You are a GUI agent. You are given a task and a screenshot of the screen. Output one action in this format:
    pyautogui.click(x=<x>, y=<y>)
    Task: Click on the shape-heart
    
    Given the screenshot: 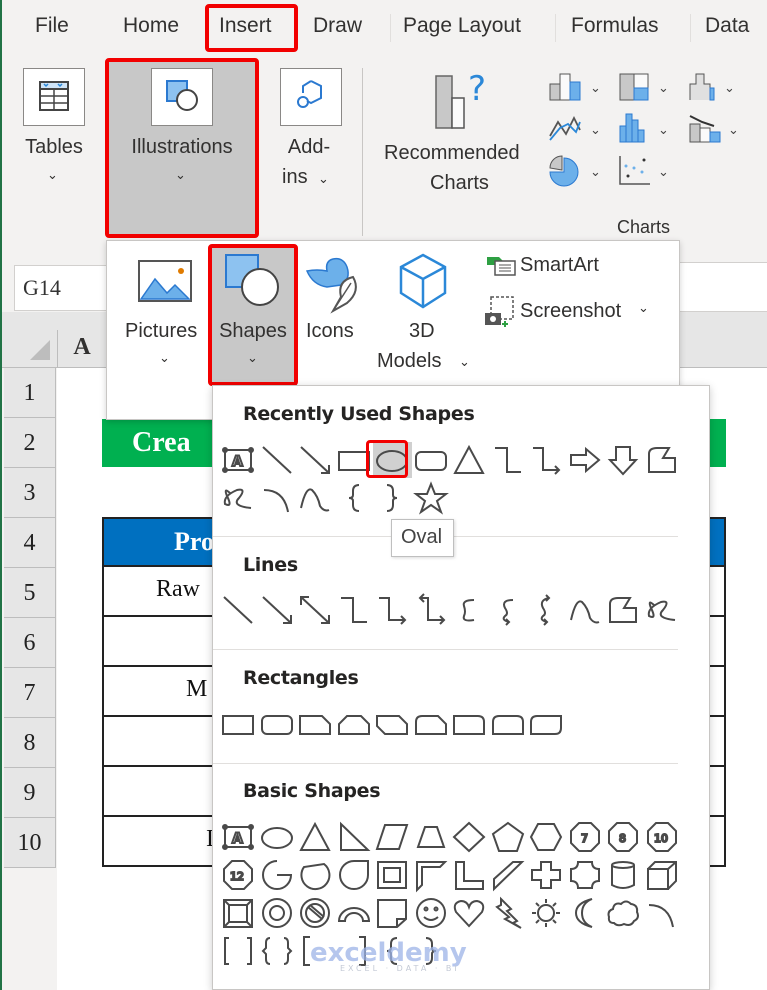 What is the action you would take?
    pyautogui.click(x=469, y=913)
    